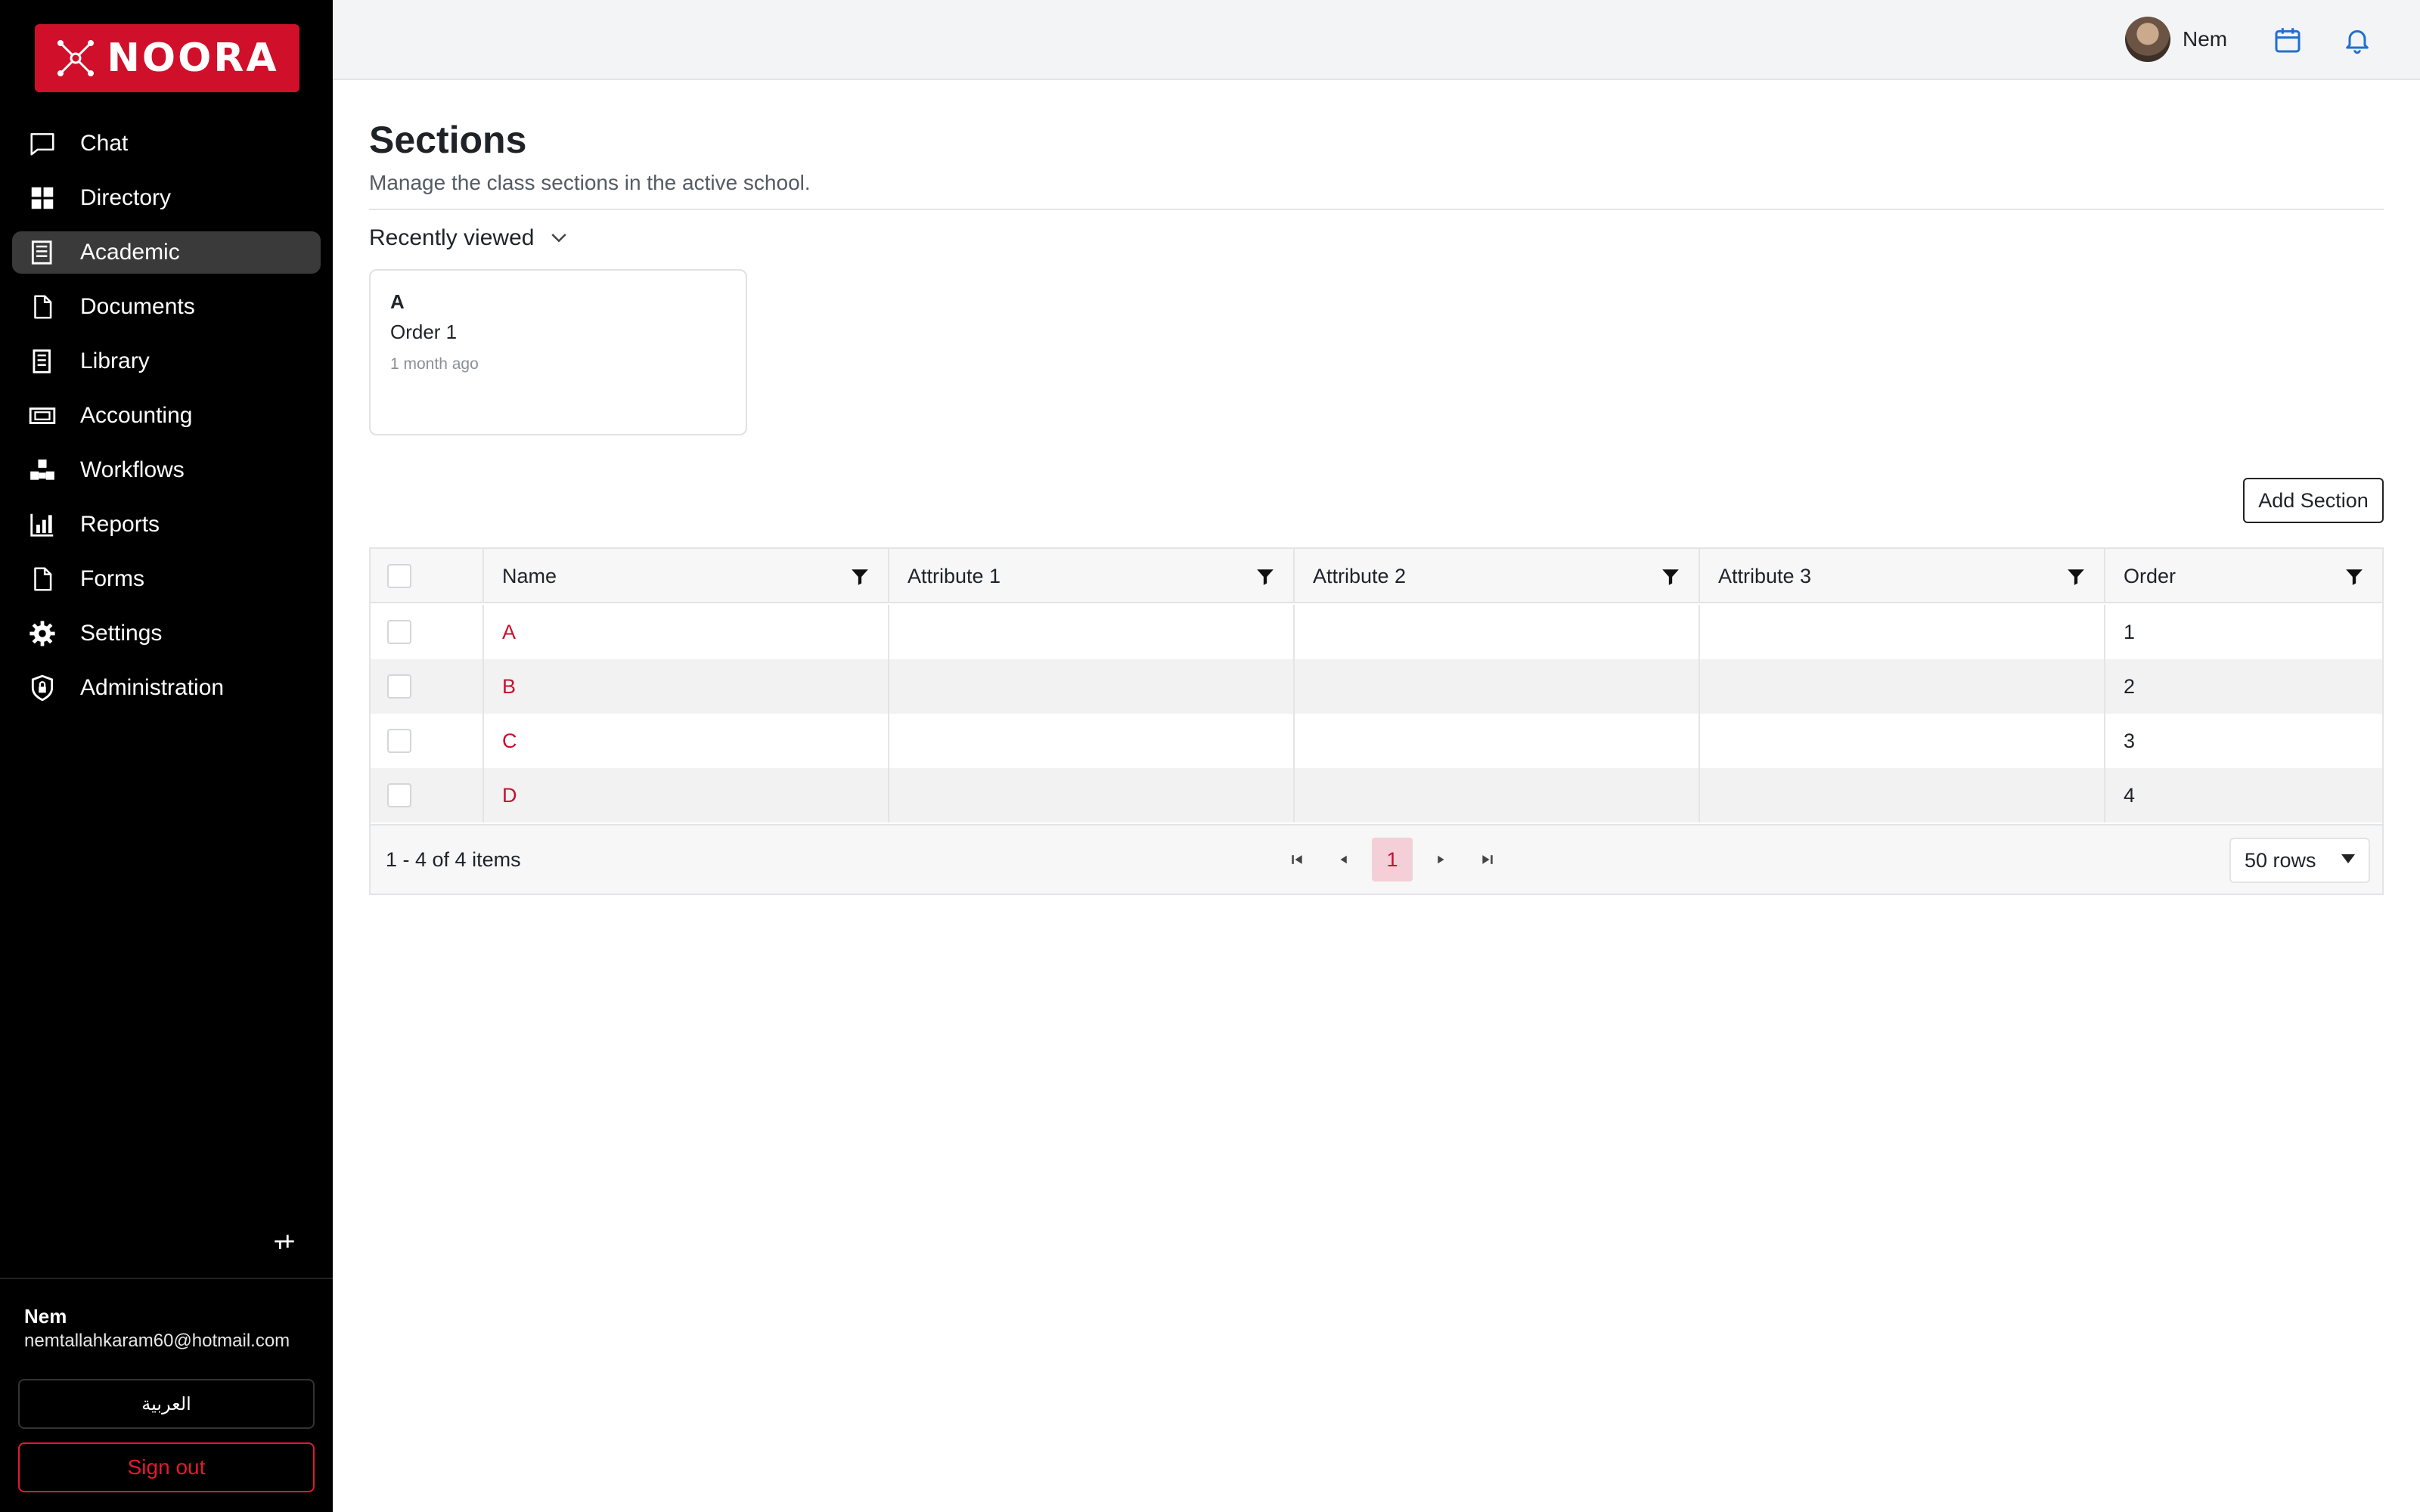 The height and width of the screenshot is (1512, 2420). Describe the element at coordinates (1903, 576) in the screenshot. I see `column-header-attribute-3: Attribute 3` at that location.